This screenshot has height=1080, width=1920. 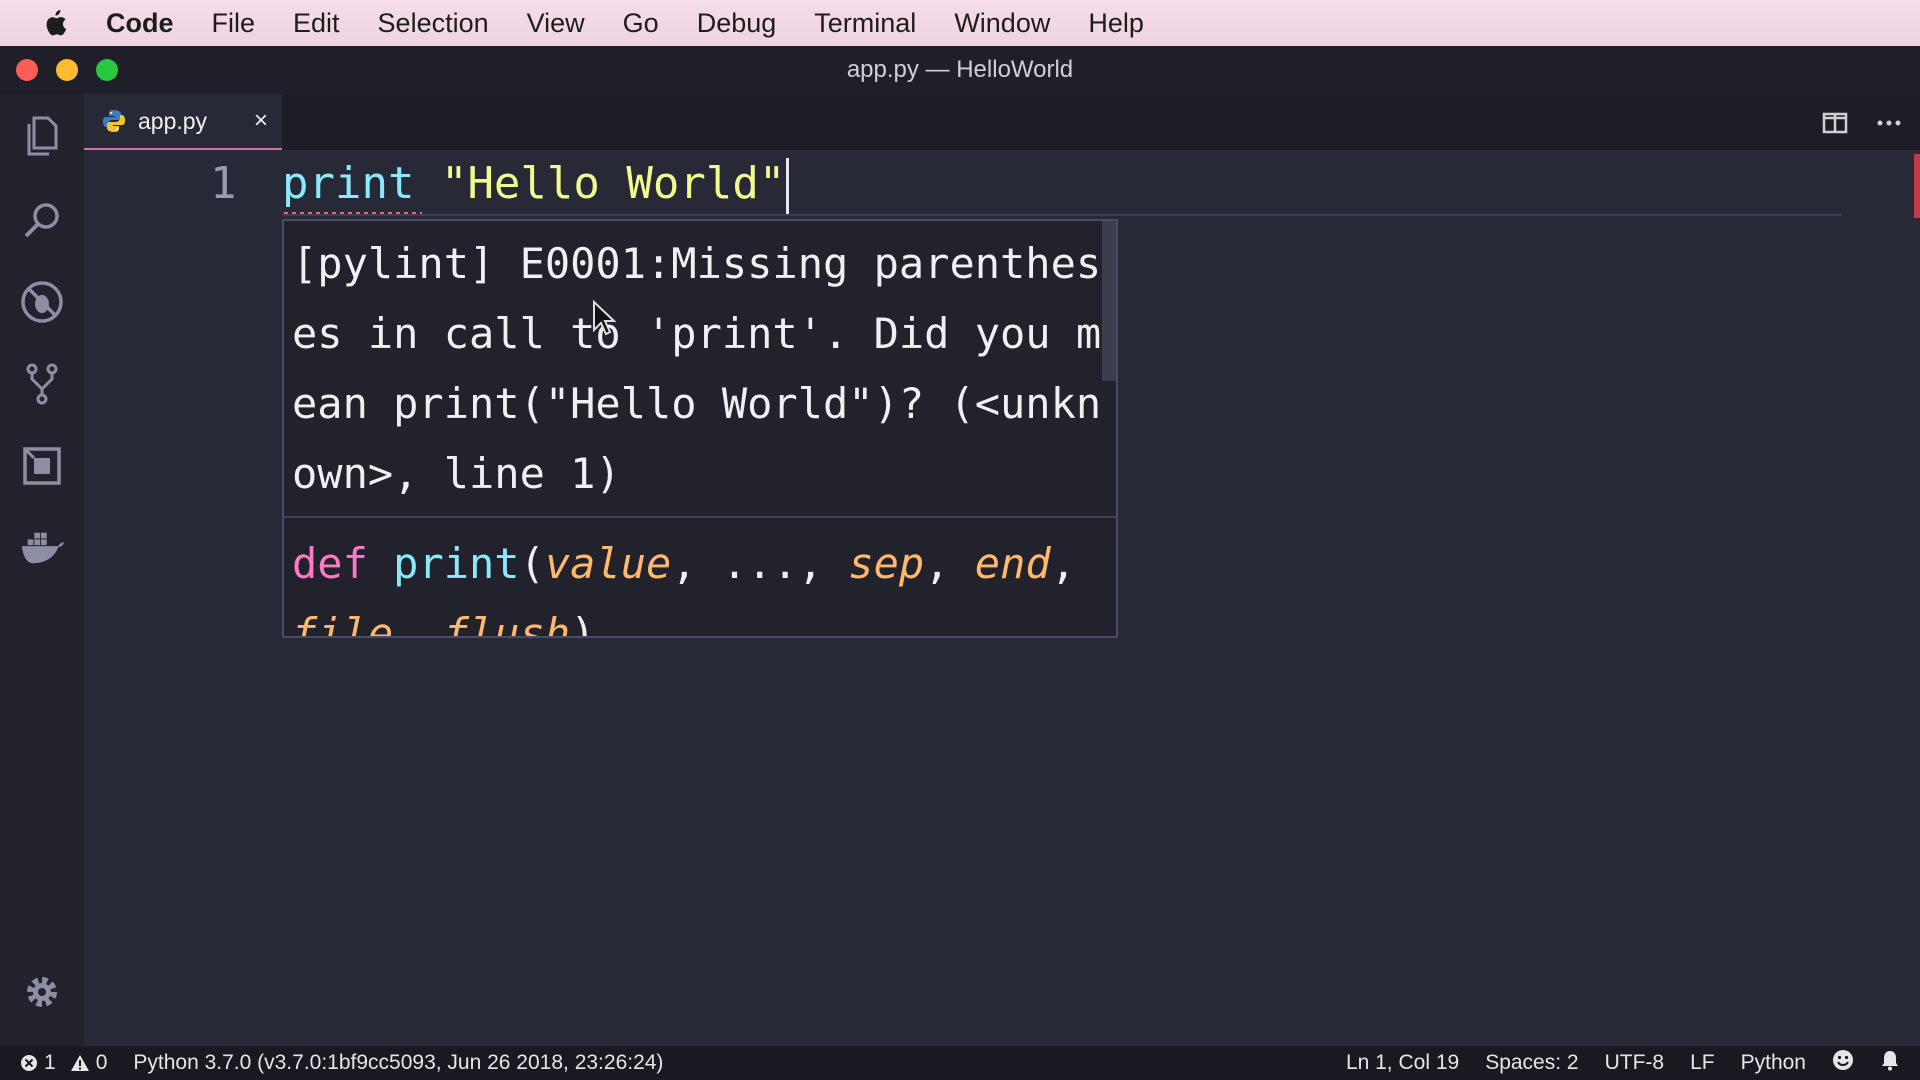 What do you see at coordinates (556, 23) in the screenshot?
I see `menu-view: View` at bounding box center [556, 23].